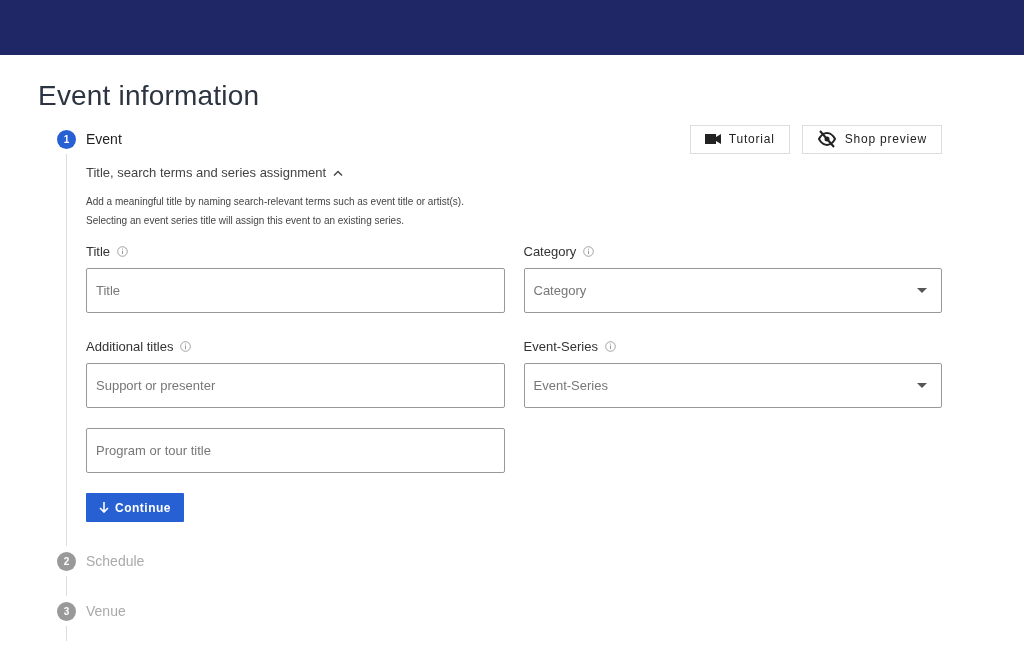 This screenshot has height=660, width=1024. What do you see at coordinates (98, 251) in the screenshot?
I see `field-label: Title` at bounding box center [98, 251].